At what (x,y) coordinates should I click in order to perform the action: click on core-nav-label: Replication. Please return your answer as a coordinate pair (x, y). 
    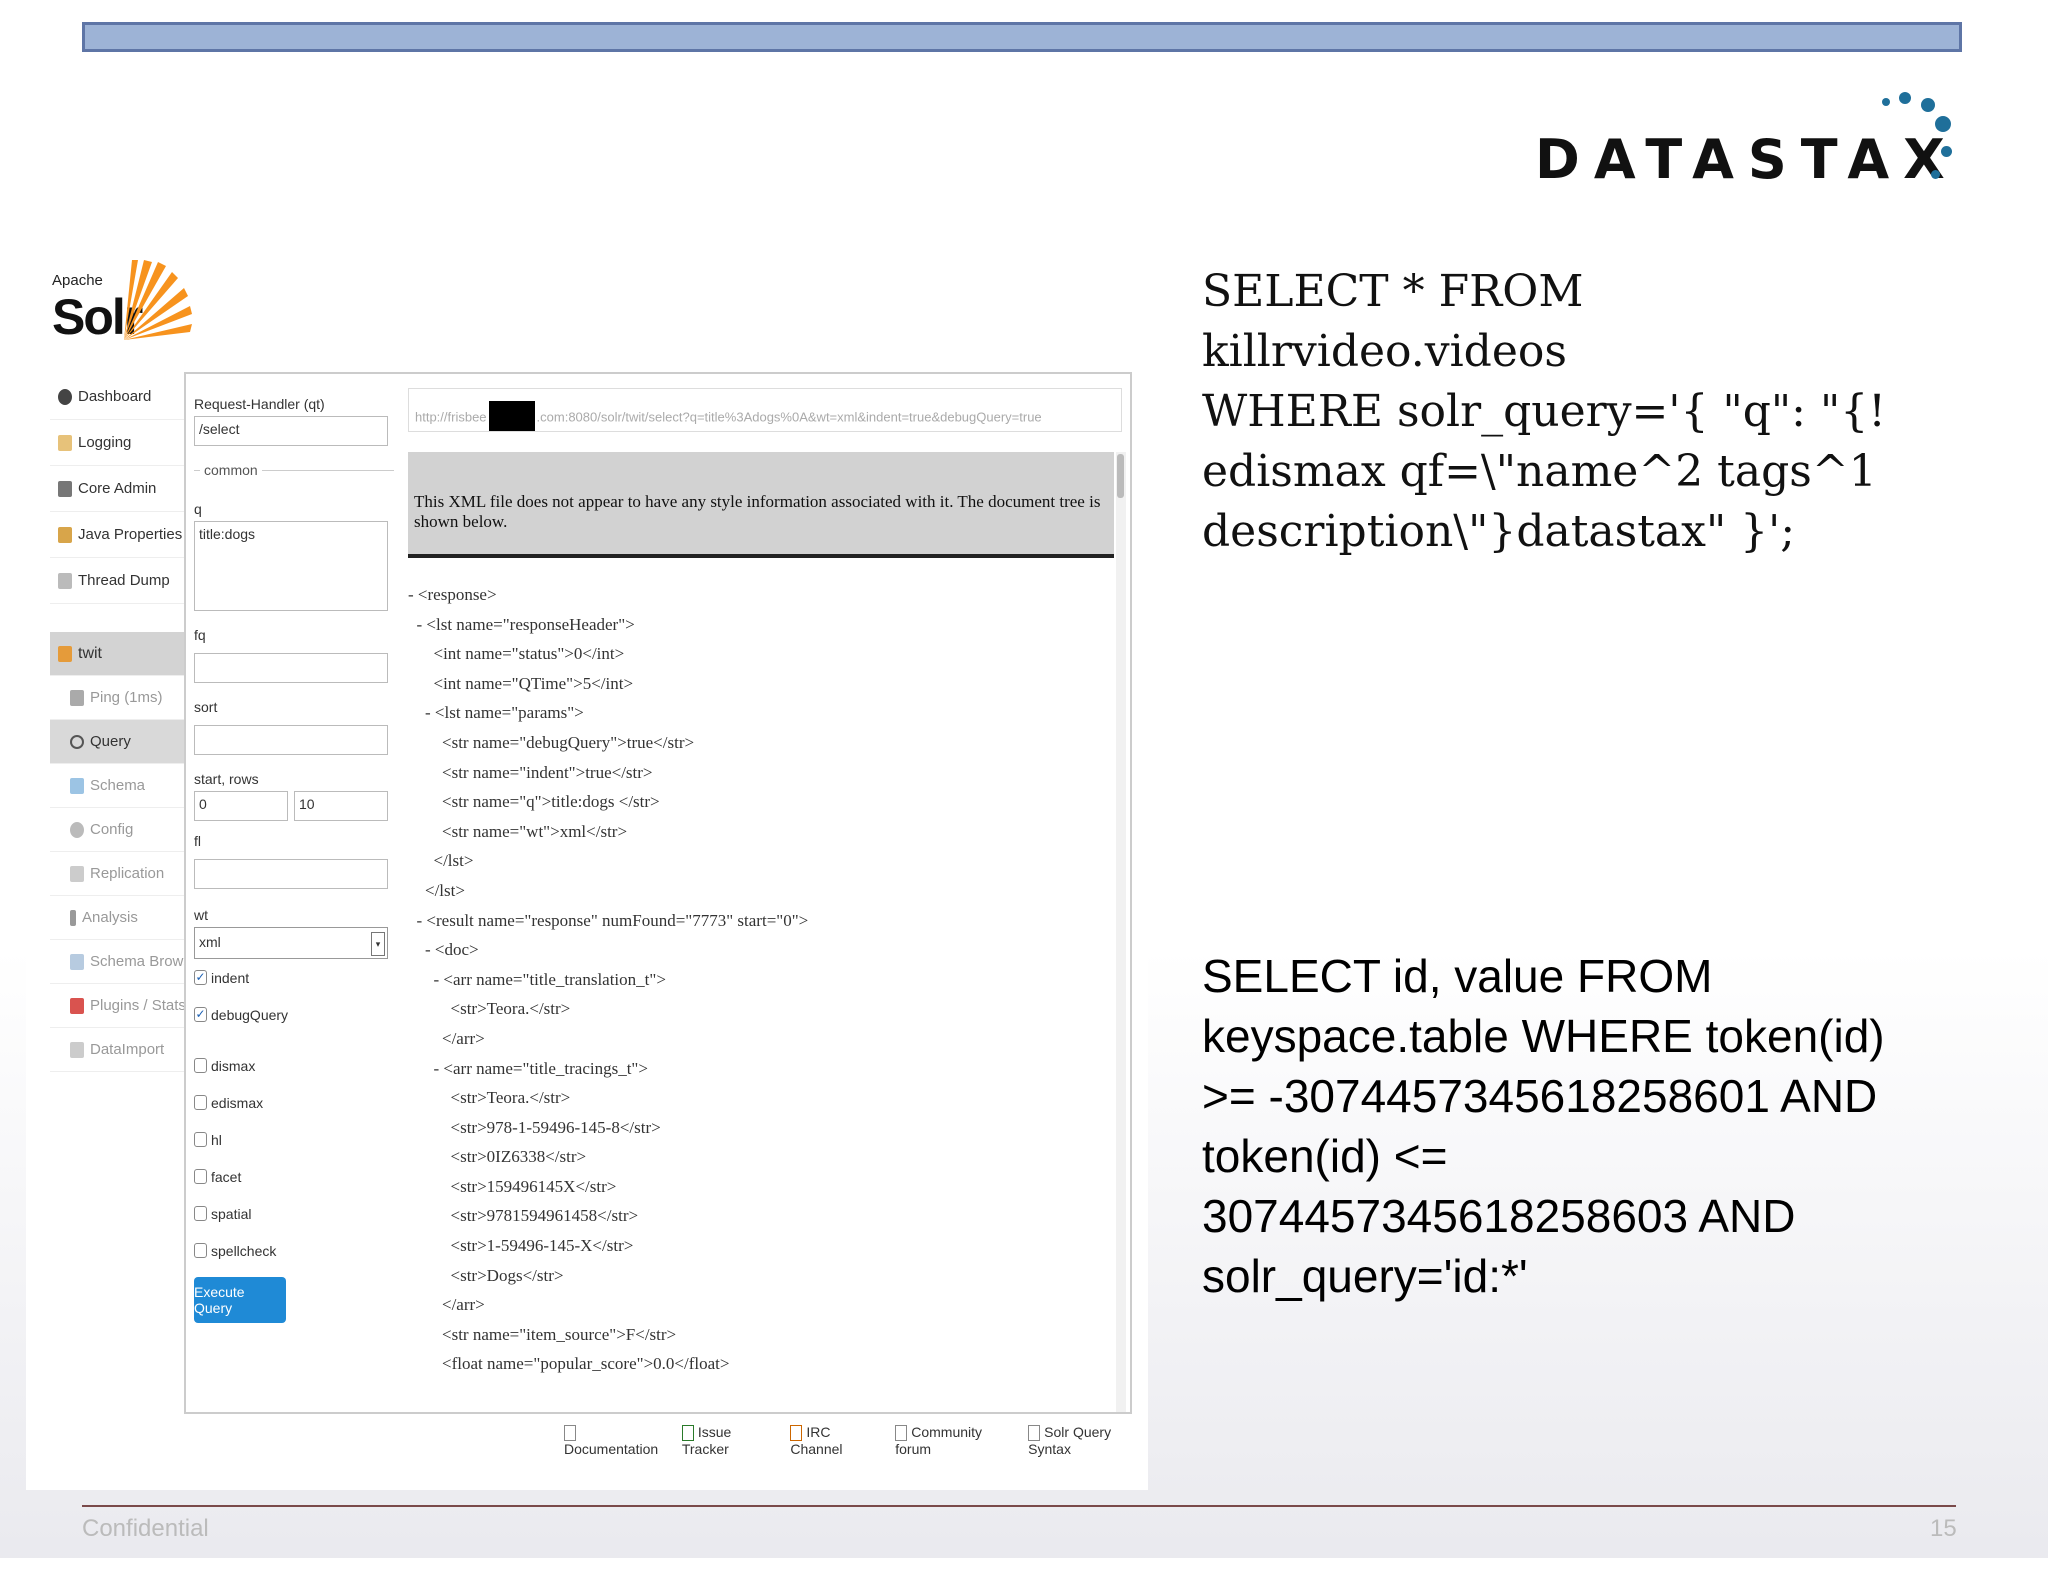
    Looking at the image, I should click on (127, 873).